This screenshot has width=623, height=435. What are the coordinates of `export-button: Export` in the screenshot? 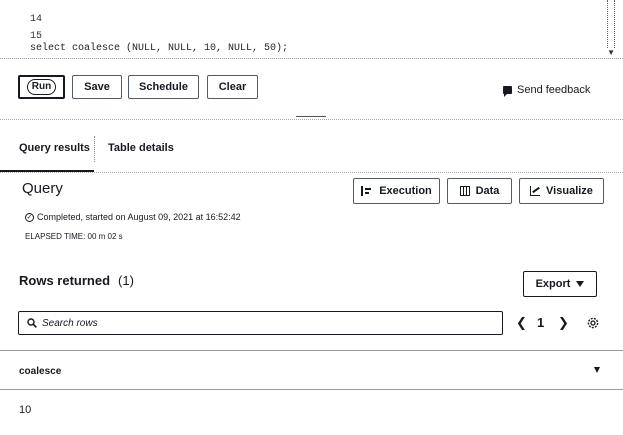 It's located at (560, 284).